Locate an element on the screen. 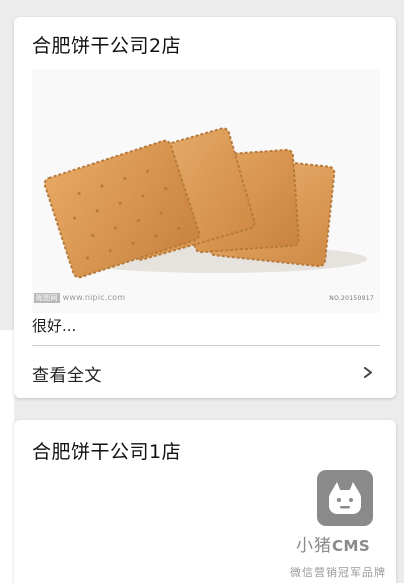 The image size is (404, 583). read-more-link: 查看全文 is located at coordinates (205, 372).